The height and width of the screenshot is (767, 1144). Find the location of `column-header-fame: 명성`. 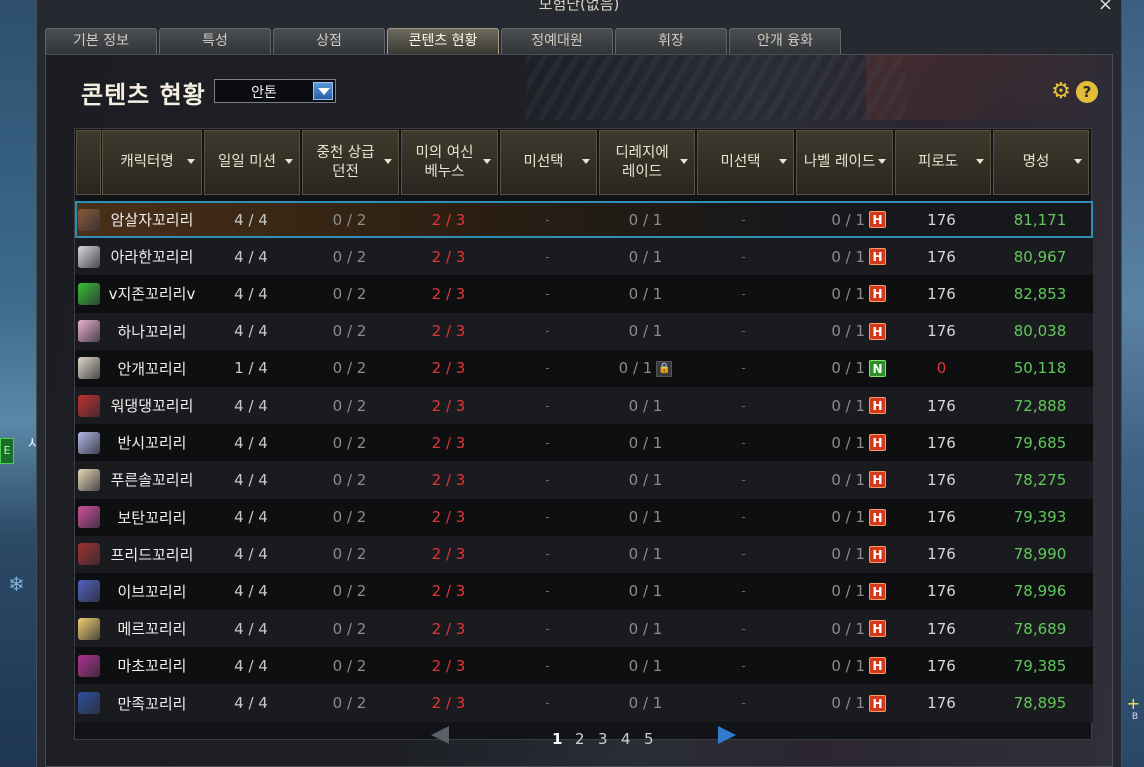

column-header-fame: 명성 is located at coordinates (1041, 162).